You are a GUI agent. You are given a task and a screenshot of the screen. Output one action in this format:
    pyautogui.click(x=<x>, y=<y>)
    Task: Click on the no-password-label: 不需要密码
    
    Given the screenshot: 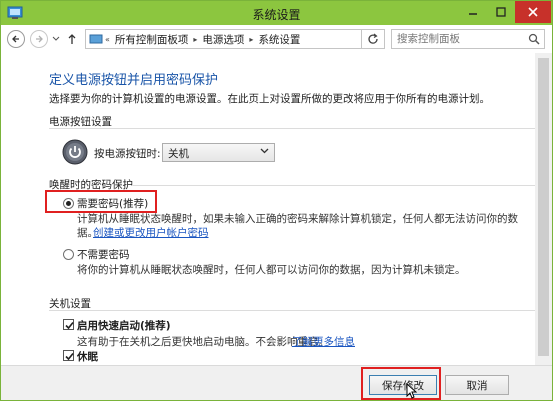 What is the action you would take?
    pyautogui.click(x=103, y=254)
    